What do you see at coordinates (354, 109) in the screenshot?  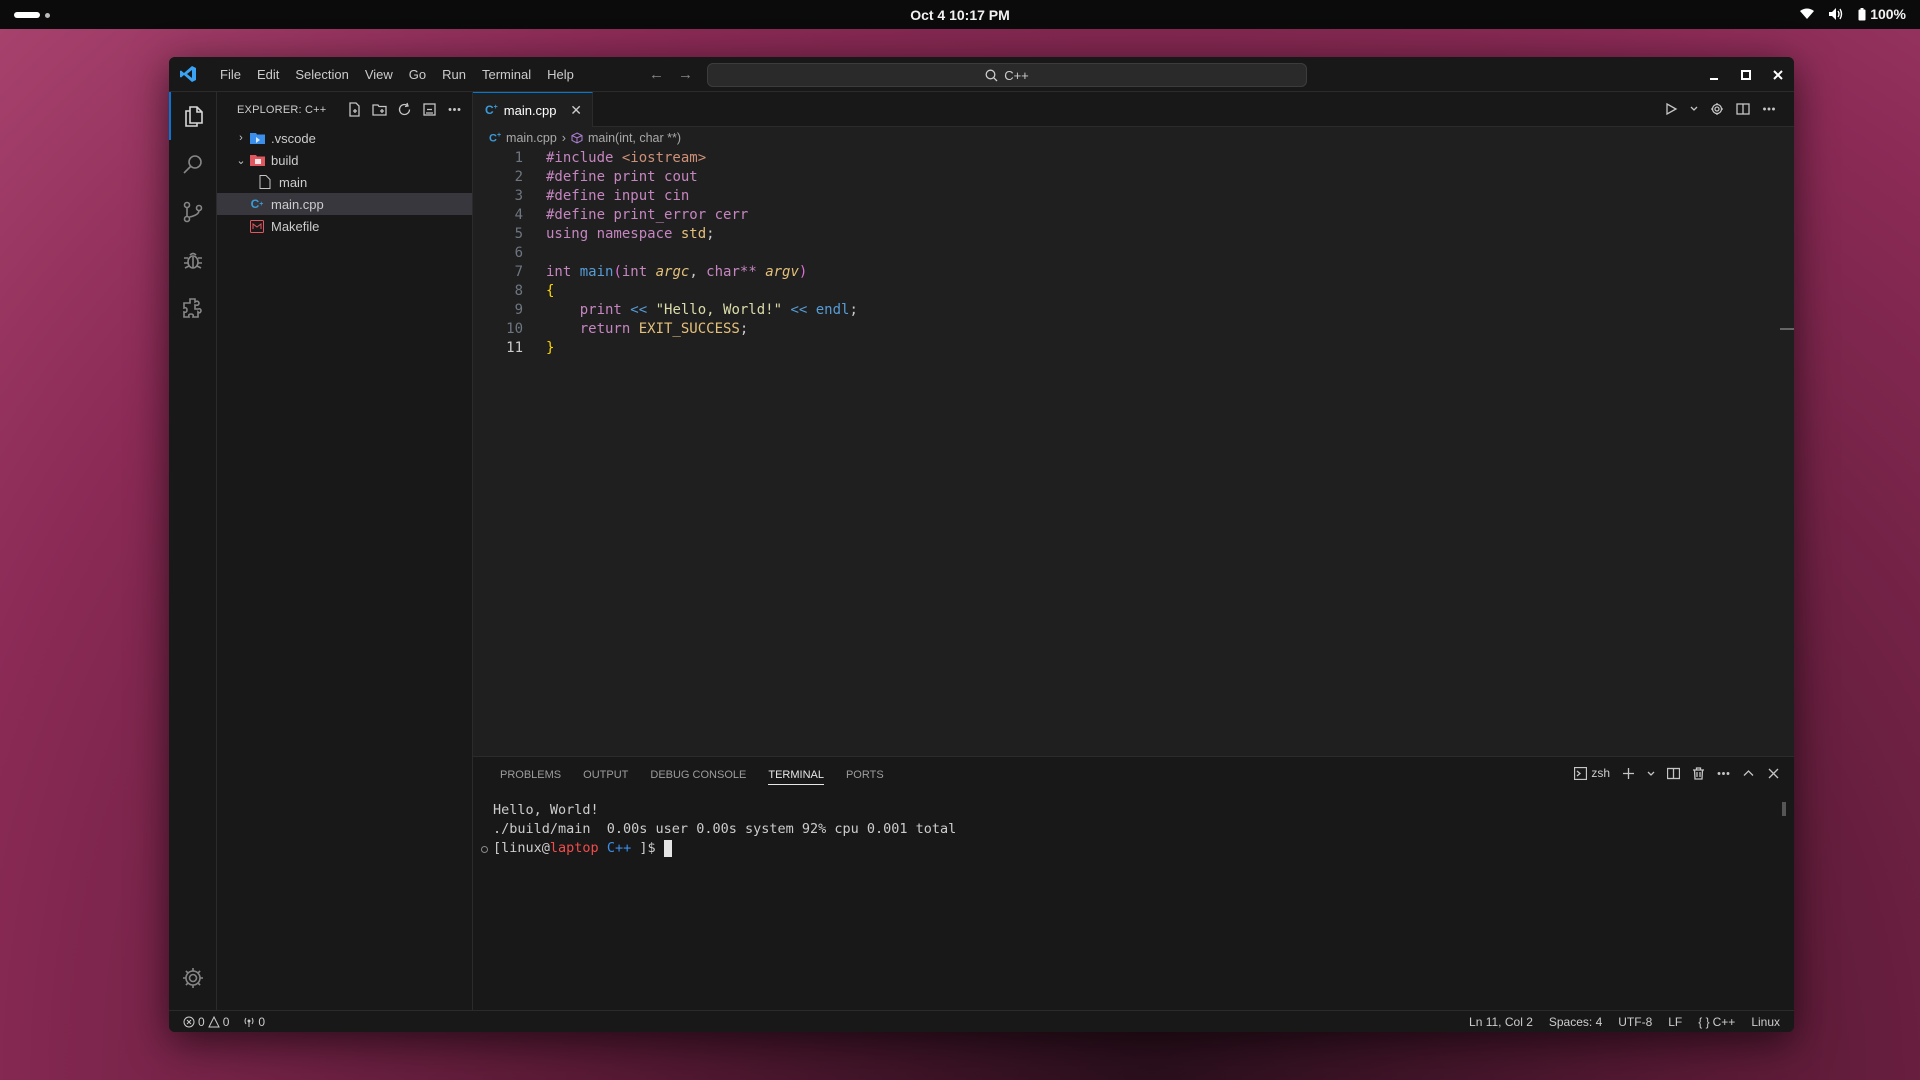 I see `new-file-icon` at bounding box center [354, 109].